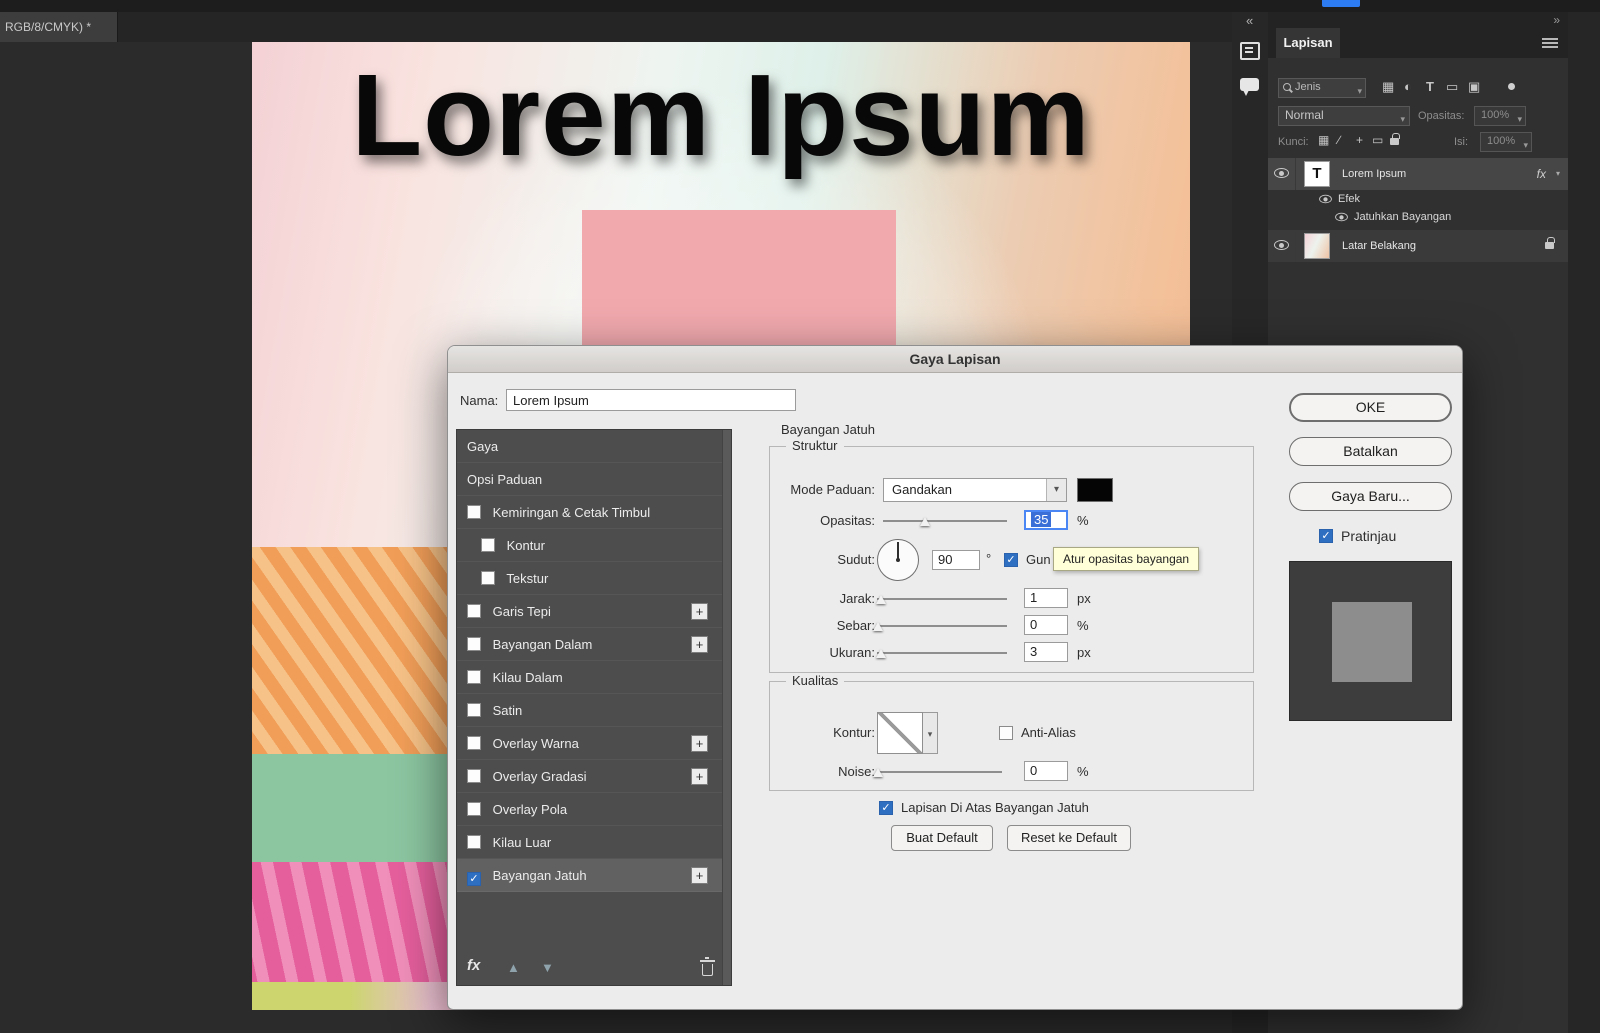 The height and width of the screenshot is (1033, 1600). What do you see at coordinates (1046, 520) in the screenshot?
I see `opacity-field: 35` at bounding box center [1046, 520].